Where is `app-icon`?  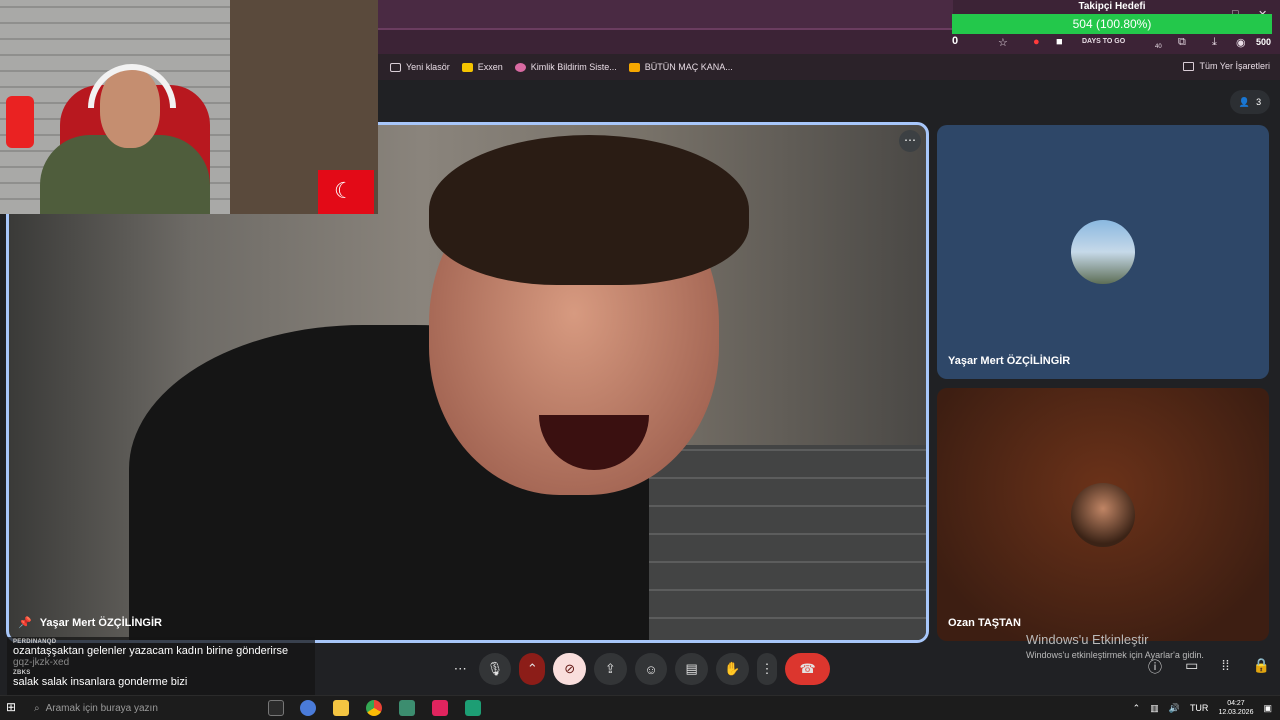
app-icon is located at coordinates (473, 708).